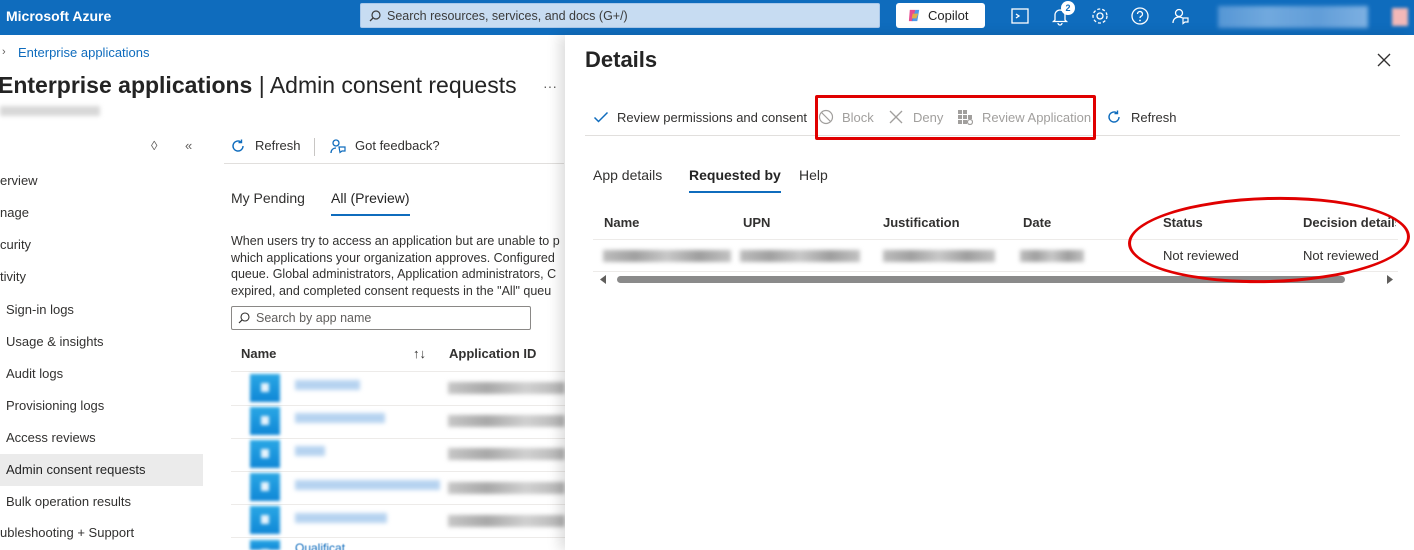  I want to click on notification-badge: 2, so click(1068, 8).